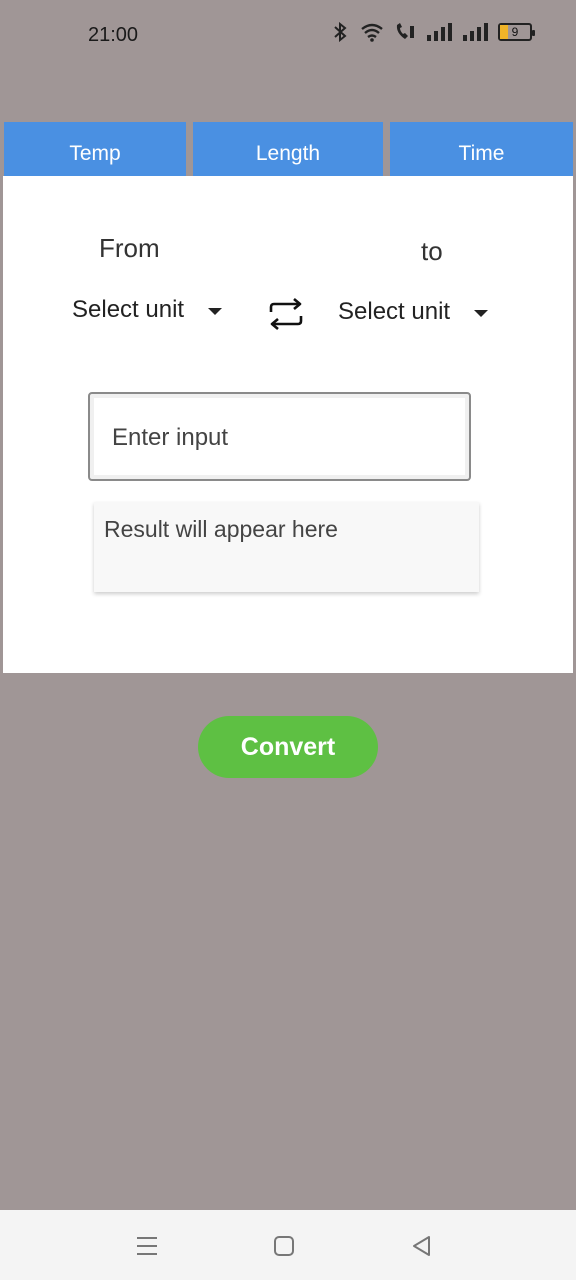 This screenshot has height=1280, width=576. I want to click on menu-icon, so click(147, 1246).